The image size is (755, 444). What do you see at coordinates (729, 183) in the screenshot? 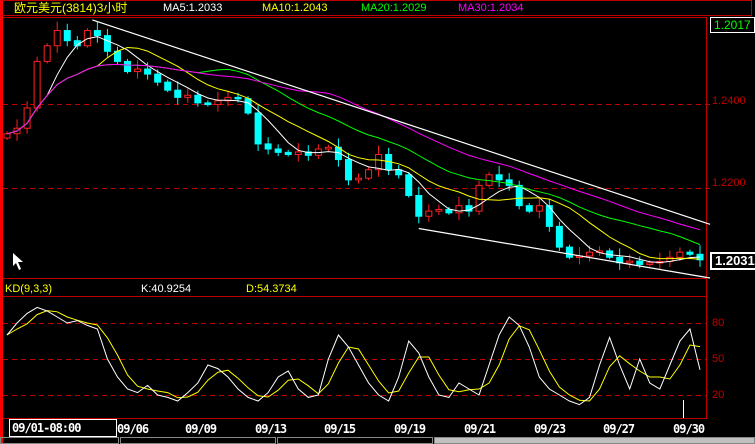
I see `price-tick: 1.2200` at bounding box center [729, 183].